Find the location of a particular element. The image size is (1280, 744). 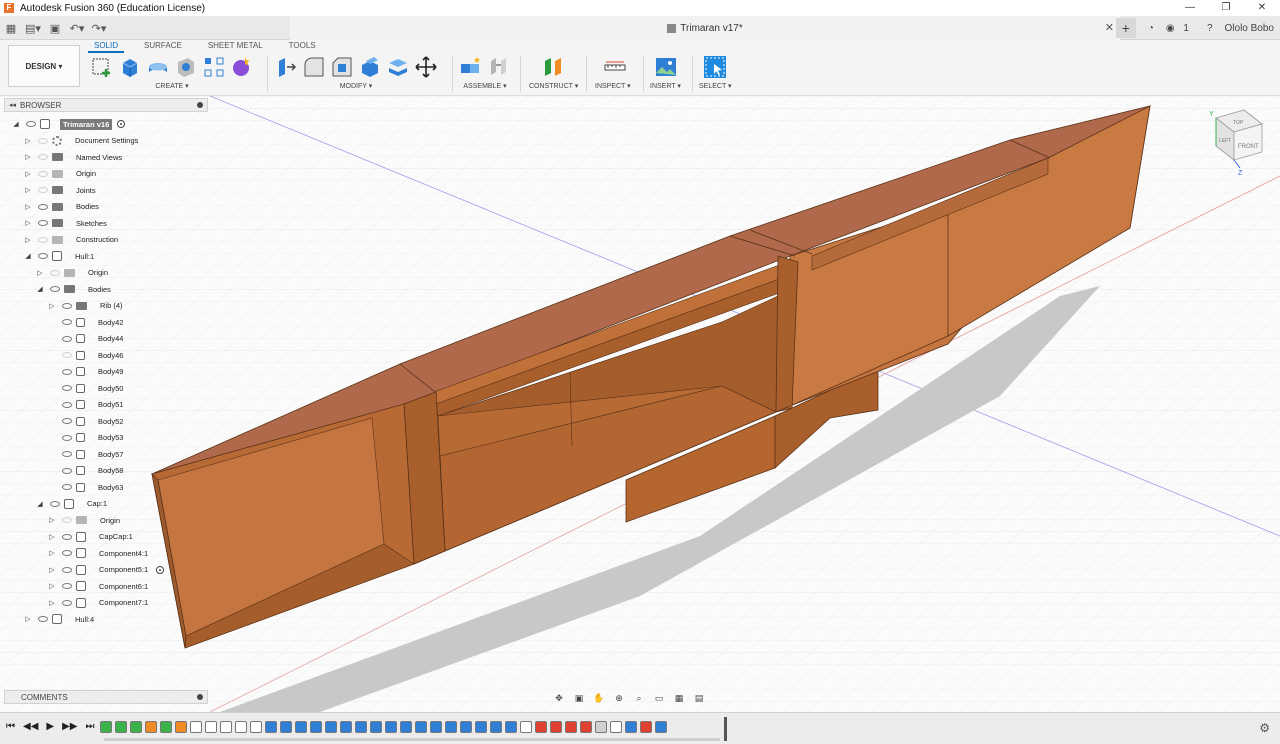

insert-image-icon is located at coordinates (666, 67).